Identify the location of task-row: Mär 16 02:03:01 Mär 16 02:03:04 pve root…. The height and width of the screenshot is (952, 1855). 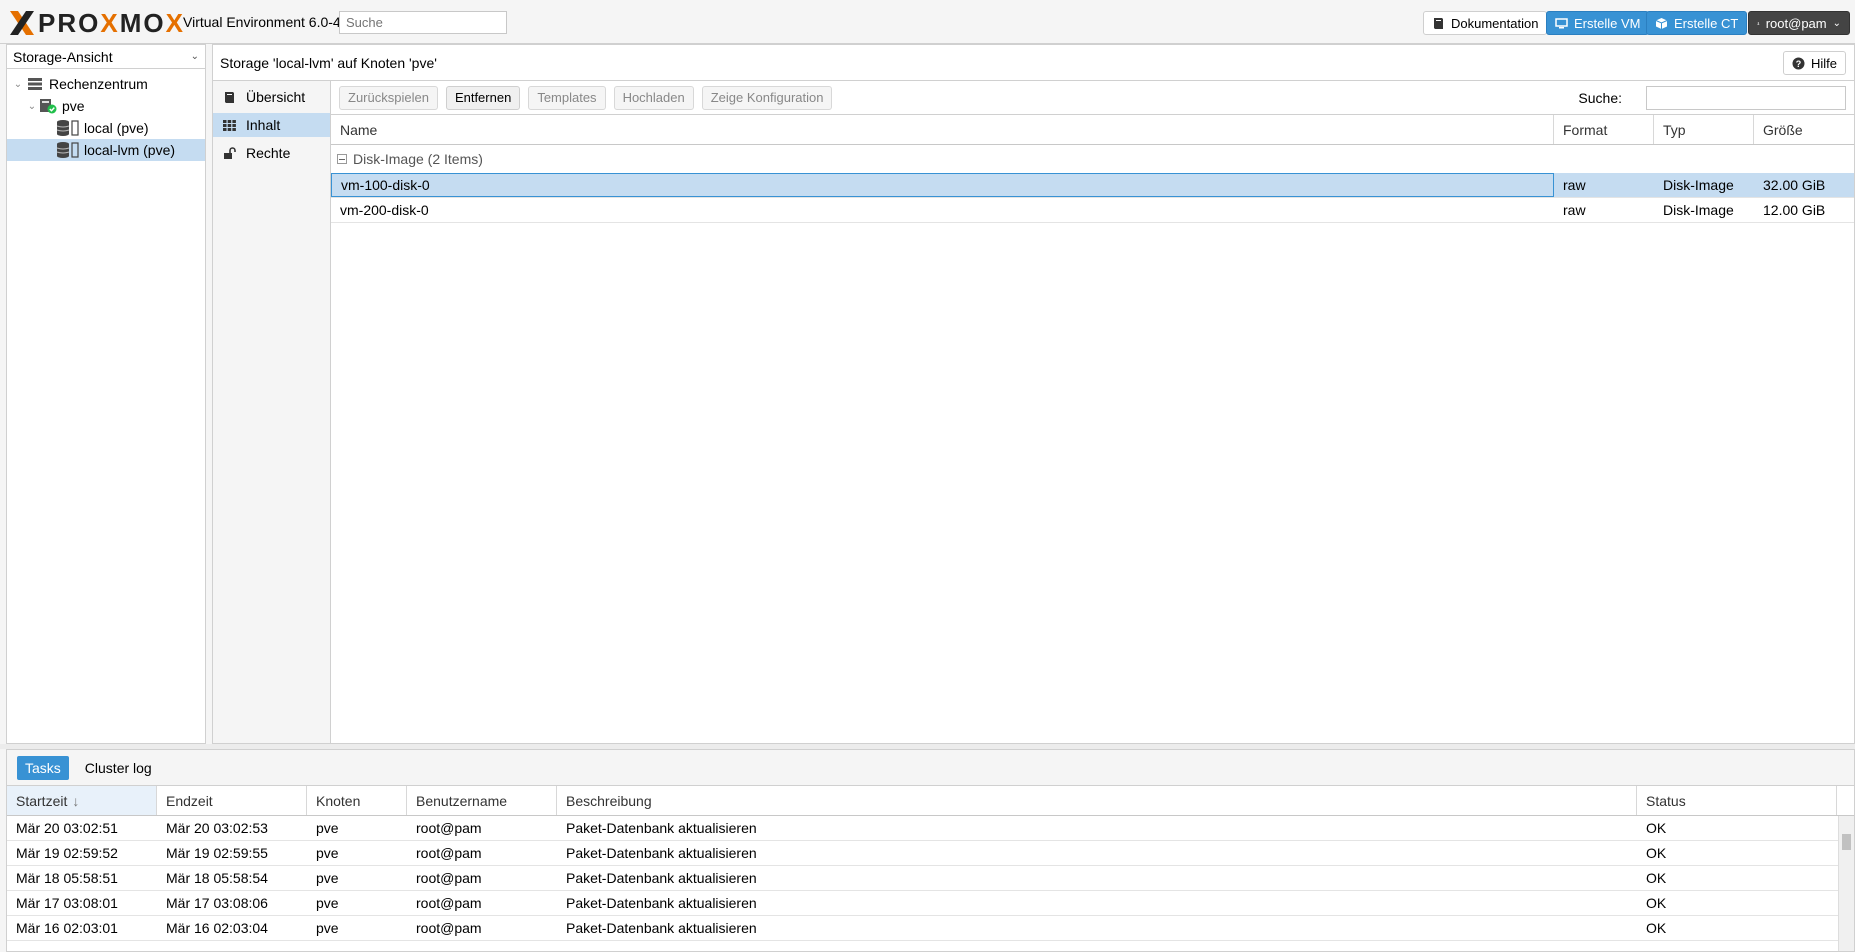
(930, 928).